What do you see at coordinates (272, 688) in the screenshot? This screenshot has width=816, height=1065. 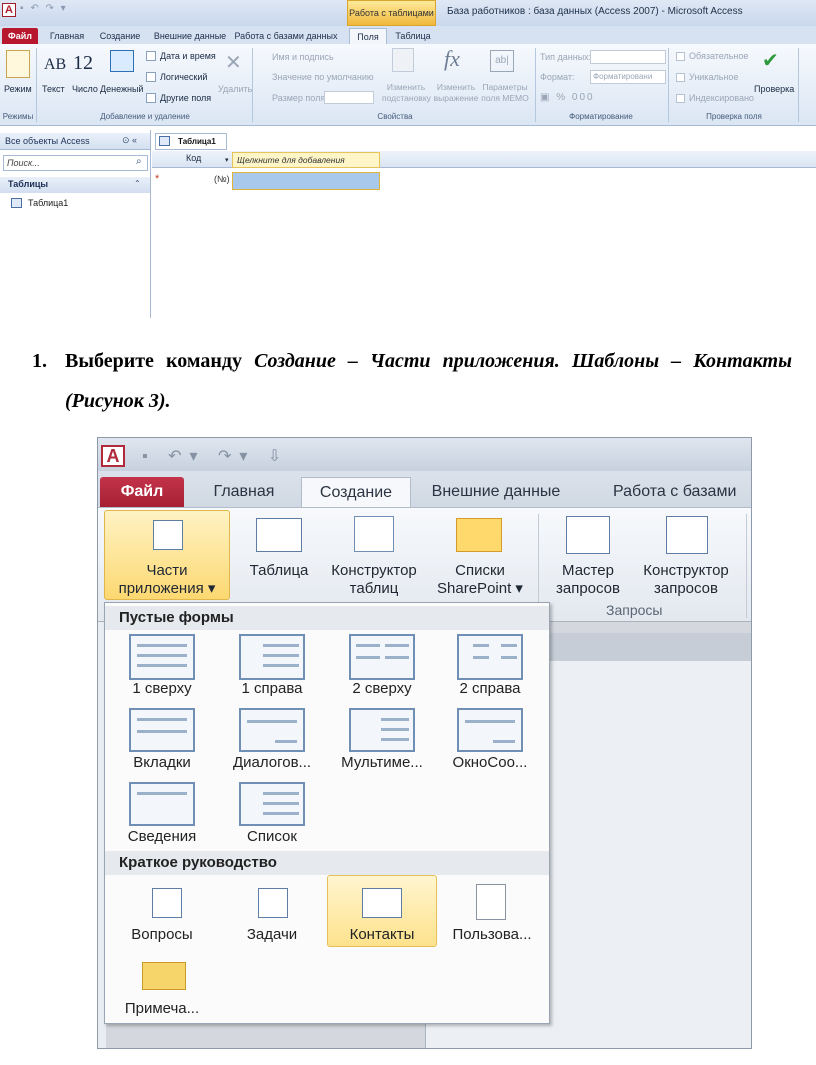 I see `template-1-right: 1 справа` at bounding box center [272, 688].